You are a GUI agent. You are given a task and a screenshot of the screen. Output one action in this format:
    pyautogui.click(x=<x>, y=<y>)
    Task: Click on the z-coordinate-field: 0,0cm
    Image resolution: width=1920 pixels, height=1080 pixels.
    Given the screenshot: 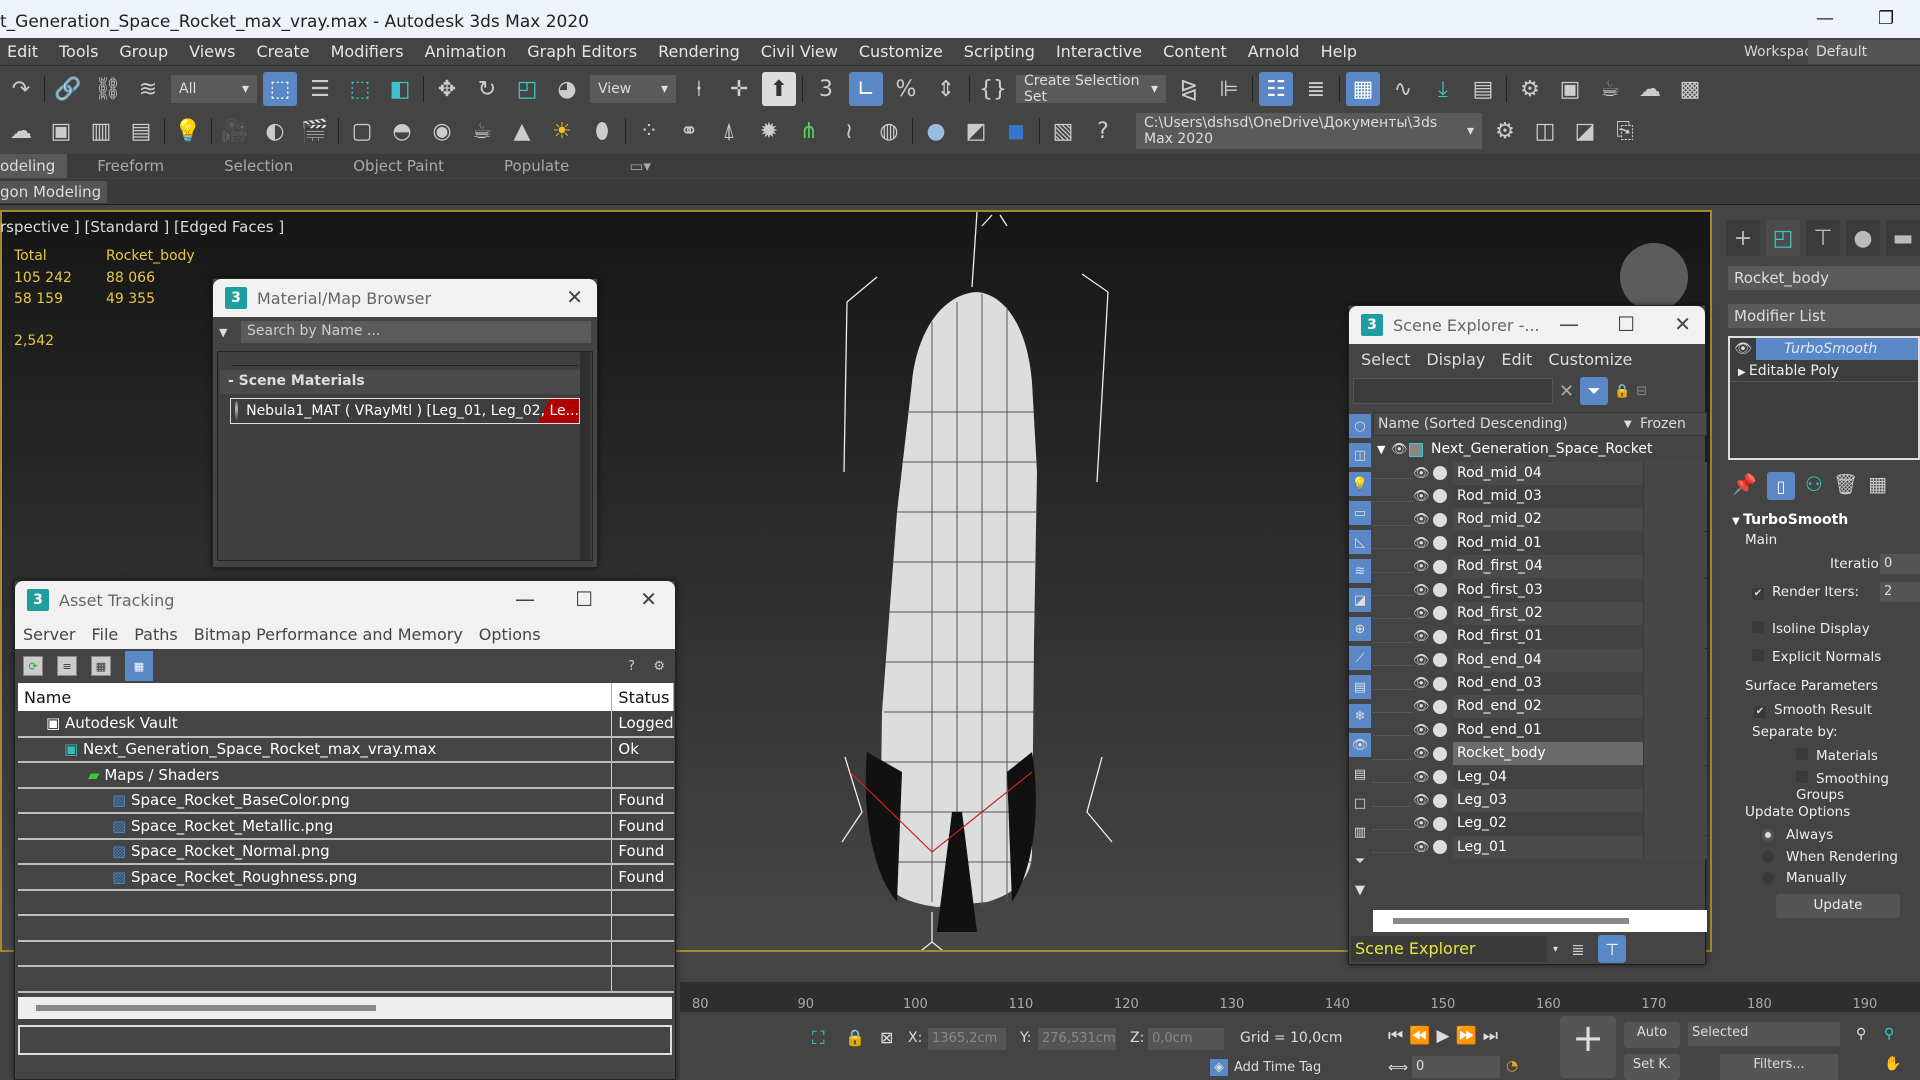 What is the action you would take?
    pyautogui.click(x=1186, y=1039)
    